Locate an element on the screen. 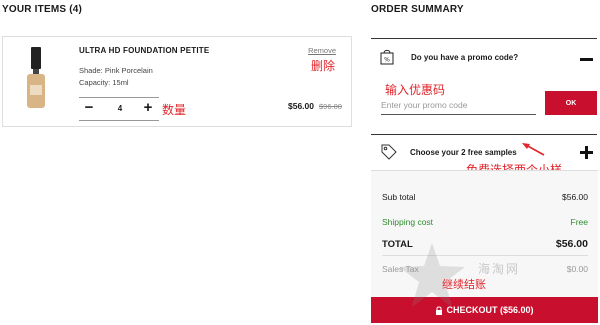  item-capacity: Capacity: 15ml is located at coordinates (104, 82).